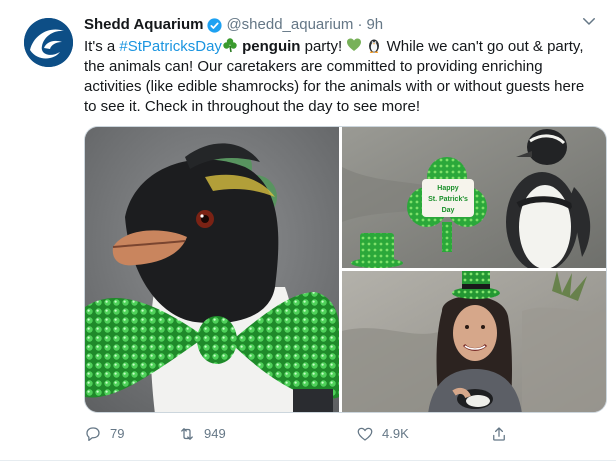 The height and width of the screenshot is (461, 616). What do you see at coordinates (448, 210) in the screenshot?
I see `sign-line-3: Day` at bounding box center [448, 210].